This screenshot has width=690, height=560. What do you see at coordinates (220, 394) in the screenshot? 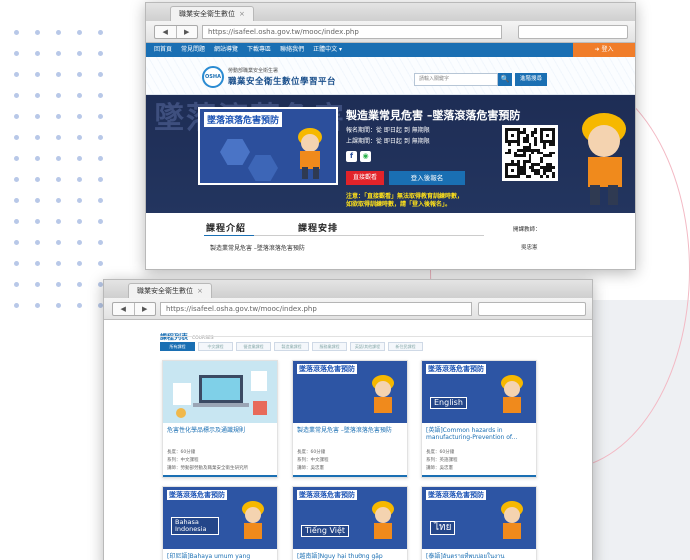
I see `laptop-illustration` at bounding box center [220, 394].